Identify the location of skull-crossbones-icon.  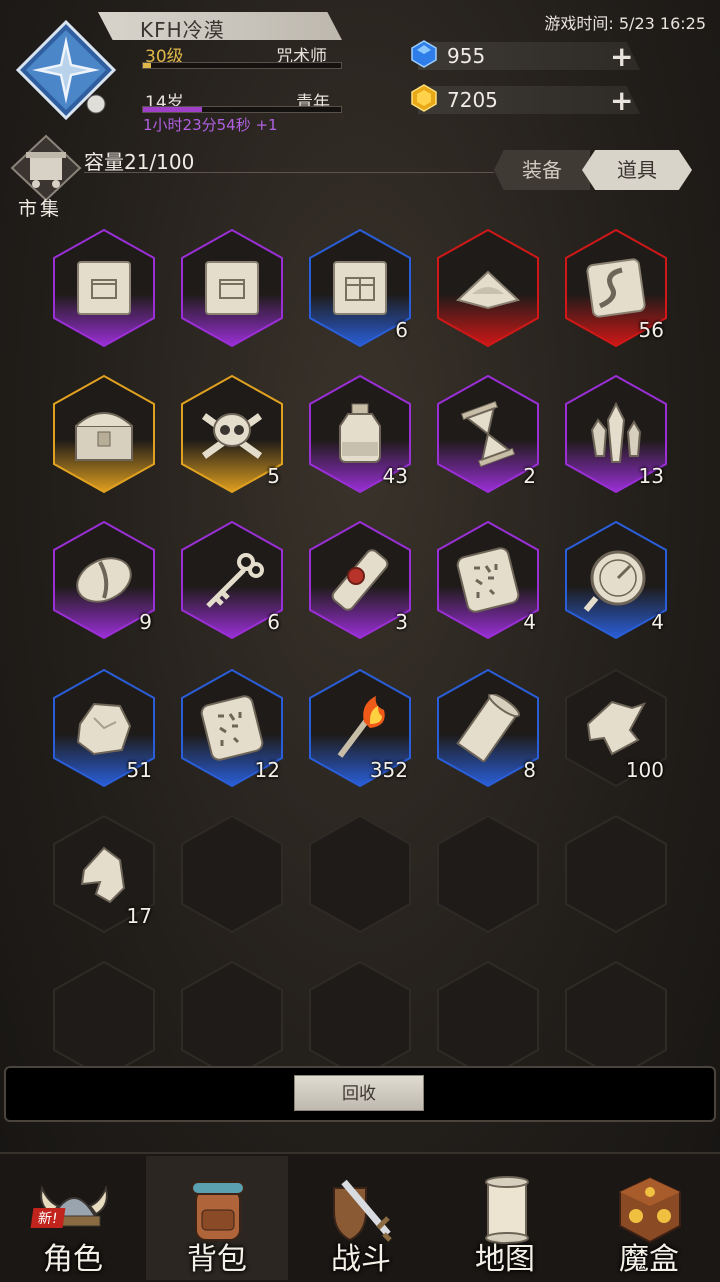
(232, 434).